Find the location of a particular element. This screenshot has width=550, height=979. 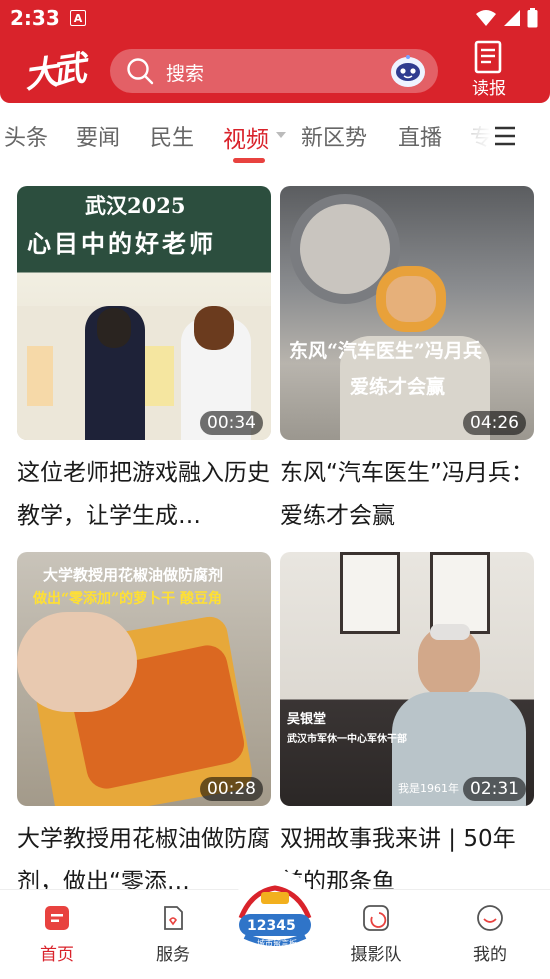

thumbnail-overlay-text: 爱练才会赢 is located at coordinates (398, 387).